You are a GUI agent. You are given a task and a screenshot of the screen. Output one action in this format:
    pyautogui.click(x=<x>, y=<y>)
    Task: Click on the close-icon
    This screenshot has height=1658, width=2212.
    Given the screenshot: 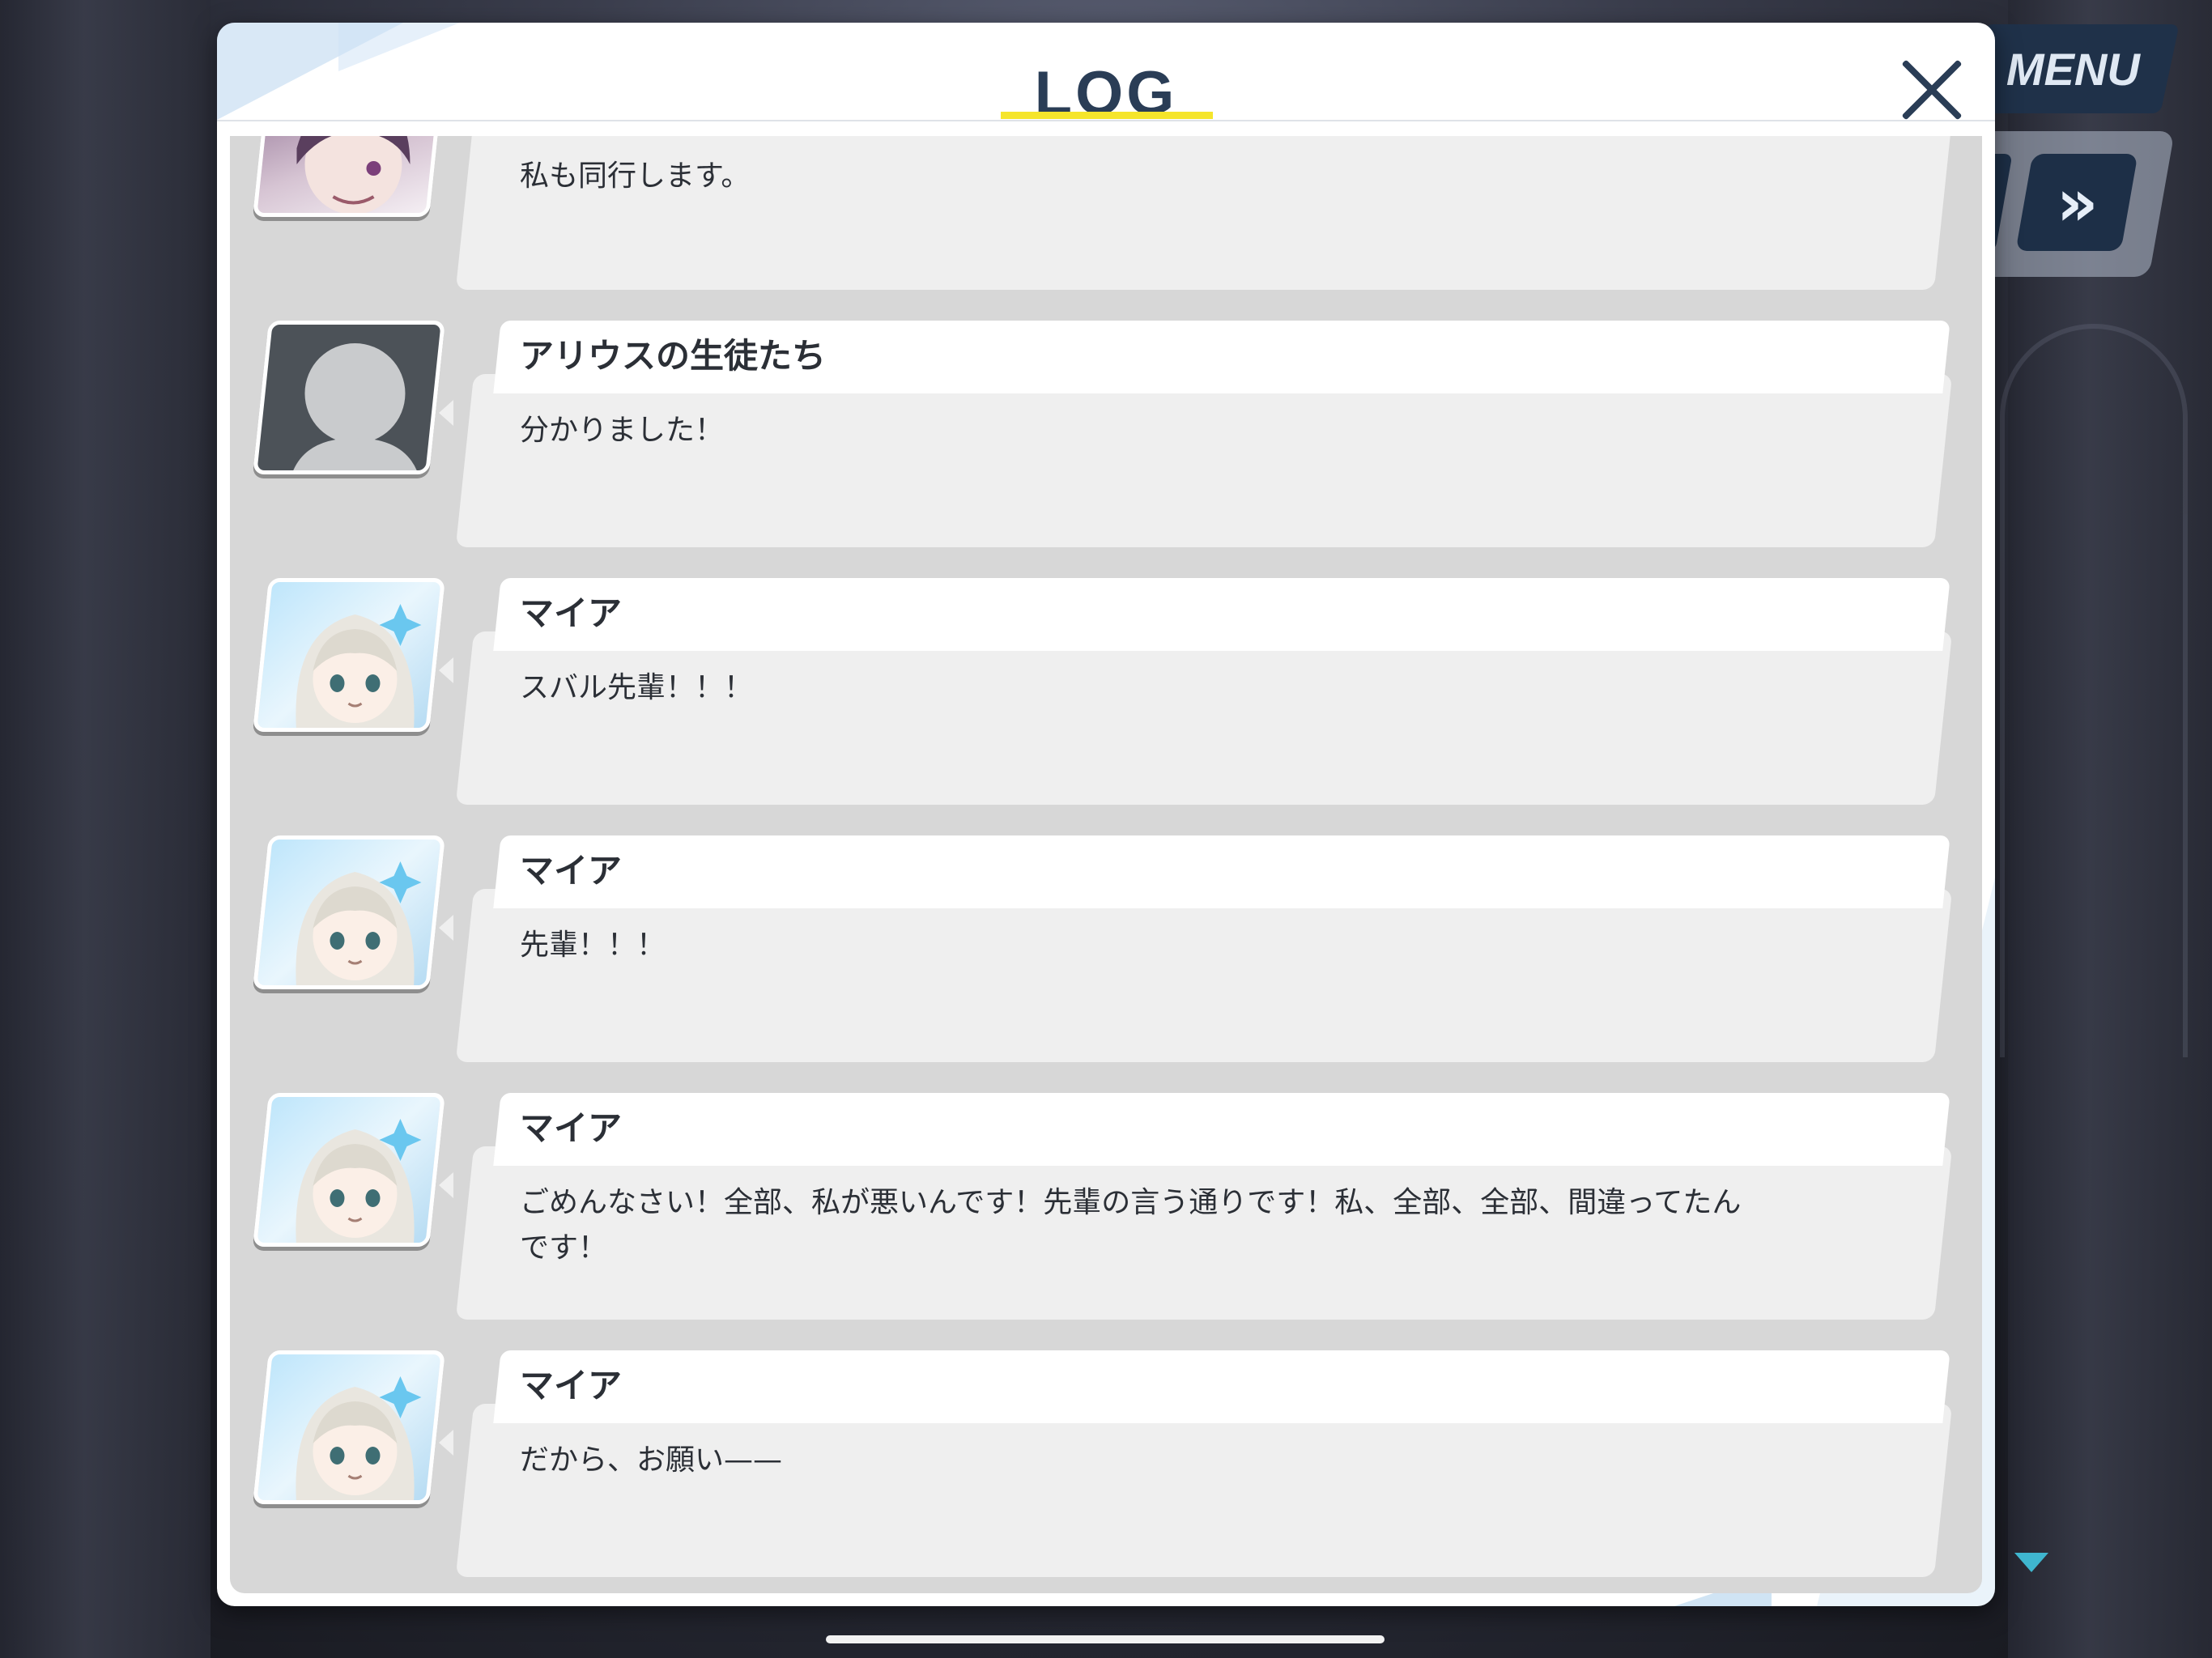 What is the action you would take?
    pyautogui.click(x=1932, y=89)
    